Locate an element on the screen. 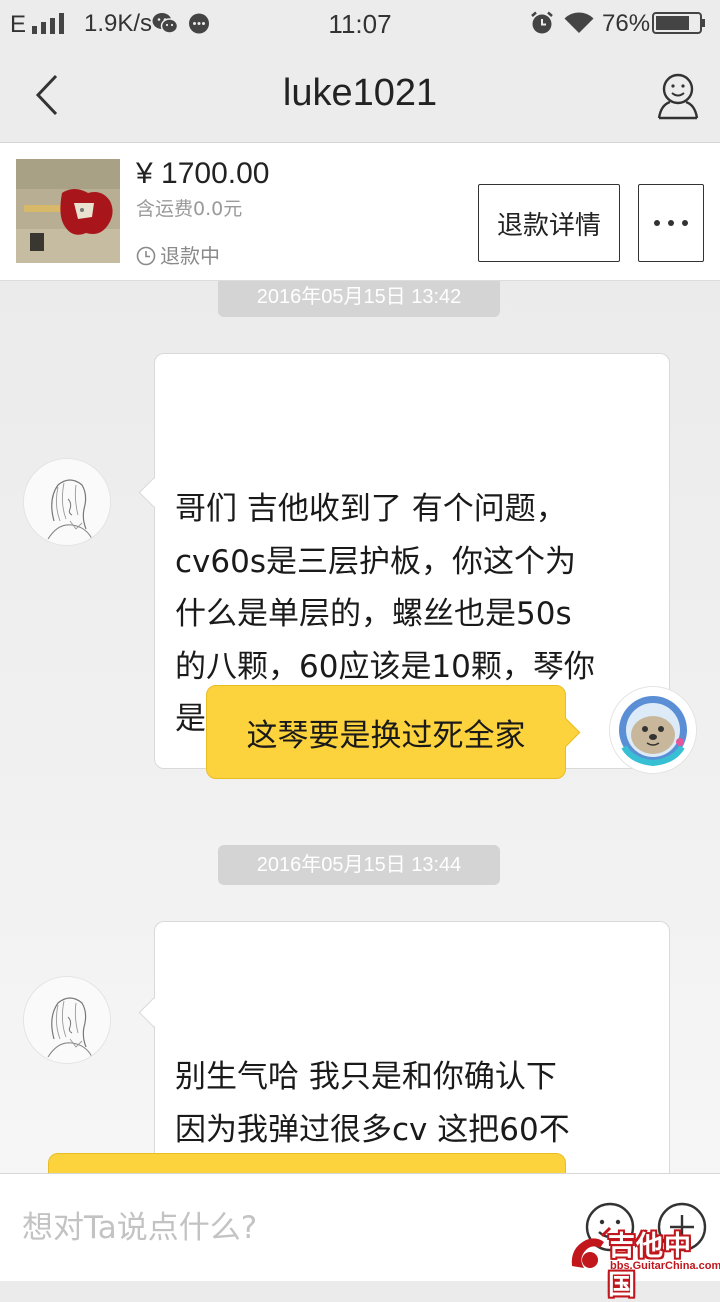 The height and width of the screenshot is (1302, 720). user-profile-icon is located at coordinates (678, 96).